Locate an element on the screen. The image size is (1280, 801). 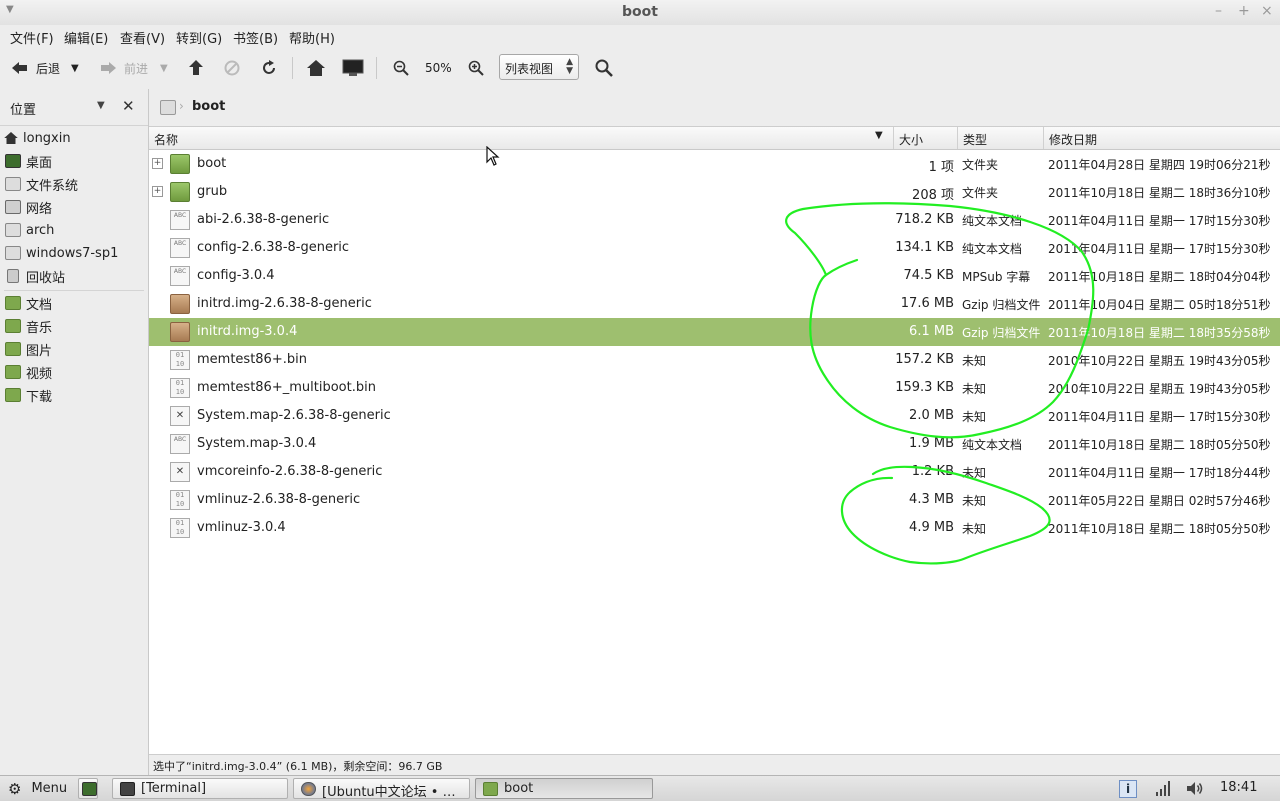
home-button is located at coordinates (316, 68).